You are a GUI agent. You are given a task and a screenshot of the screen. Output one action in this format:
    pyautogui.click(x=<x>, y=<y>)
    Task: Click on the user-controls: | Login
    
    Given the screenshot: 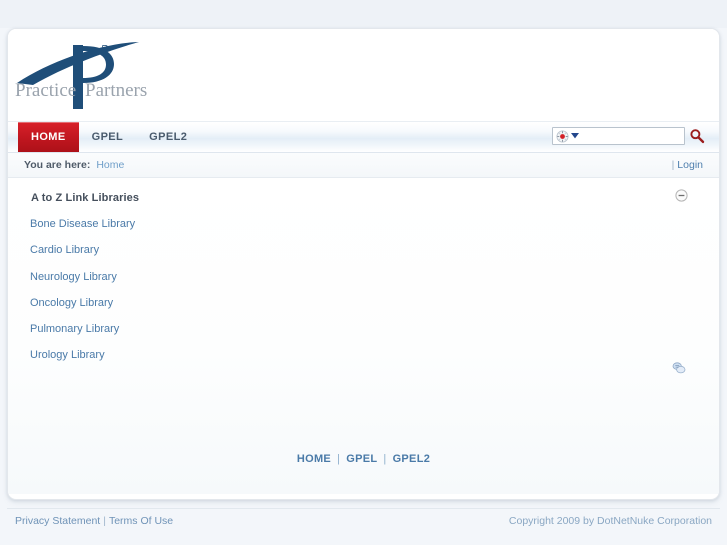 What is the action you would take?
    pyautogui.click(x=687, y=165)
    